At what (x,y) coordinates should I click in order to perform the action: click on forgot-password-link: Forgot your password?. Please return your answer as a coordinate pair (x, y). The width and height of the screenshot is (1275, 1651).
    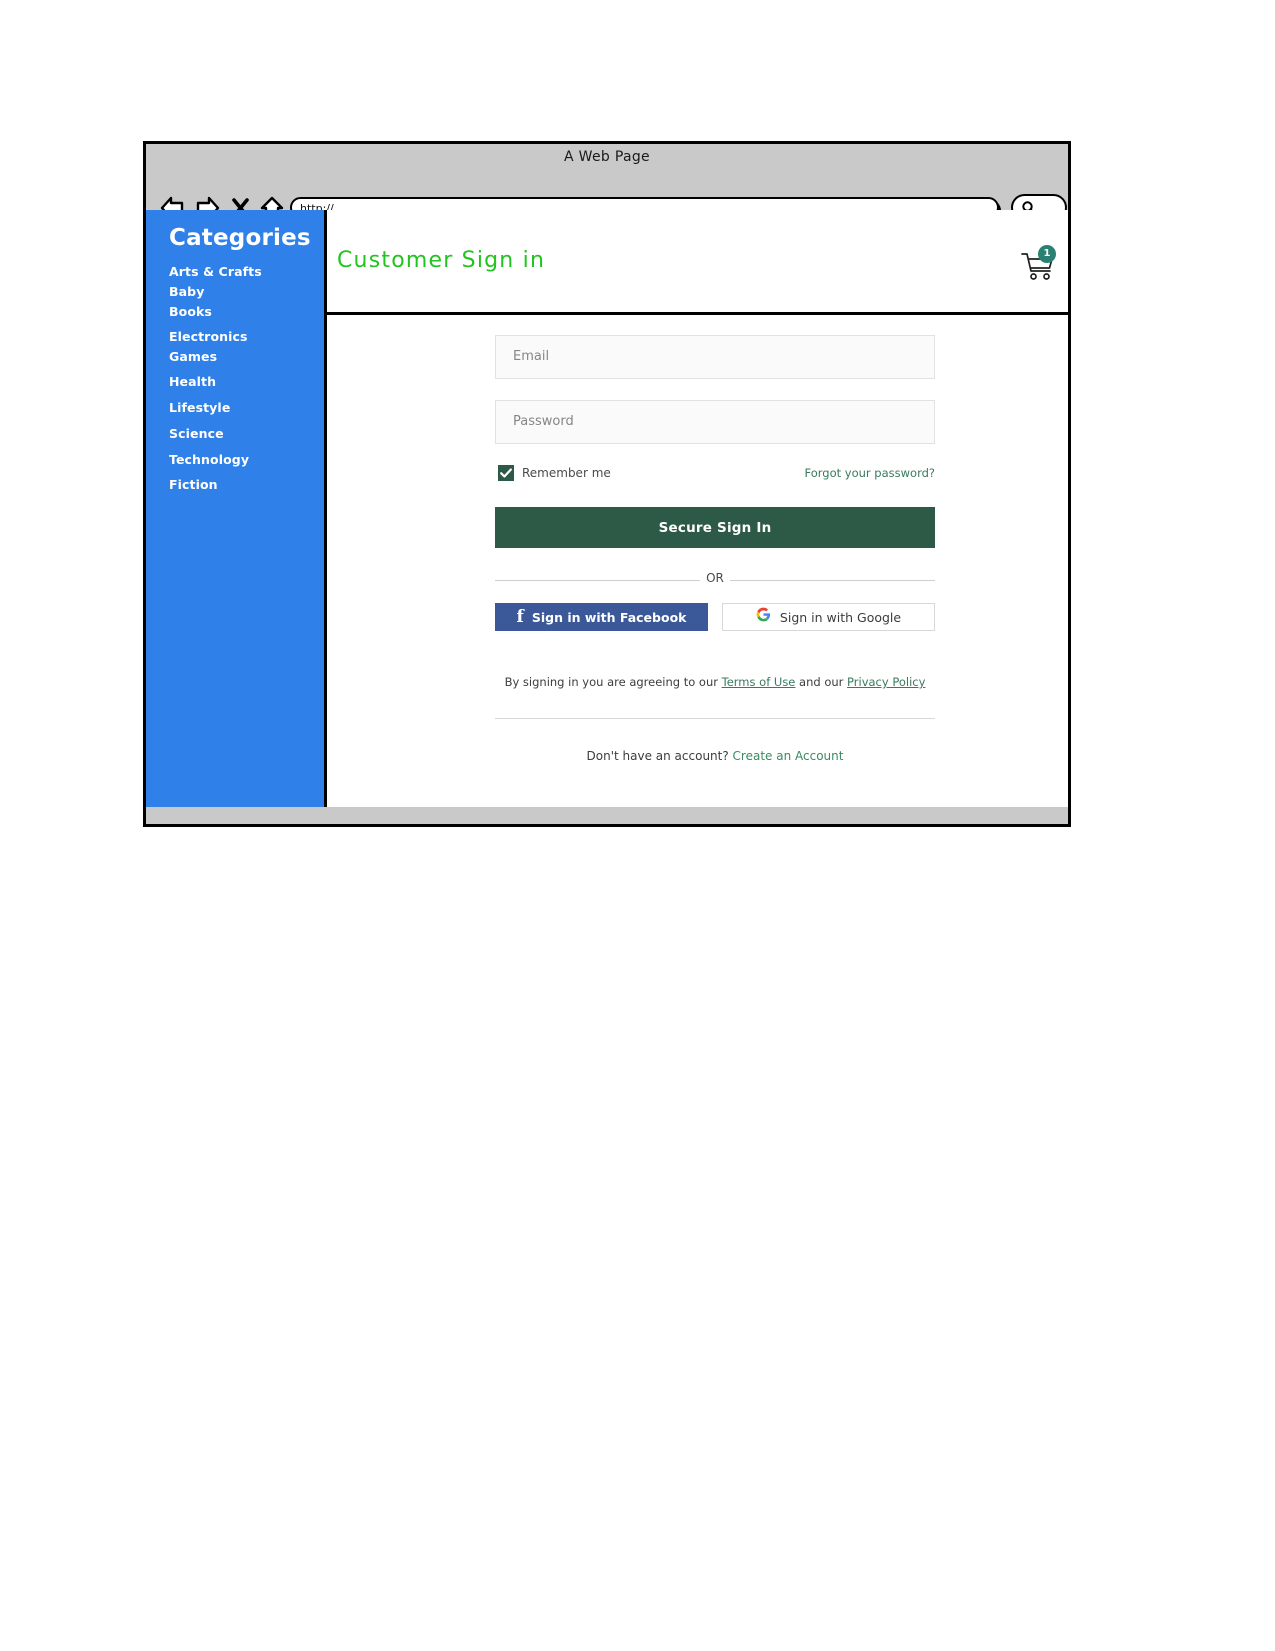
    Looking at the image, I should click on (870, 473).